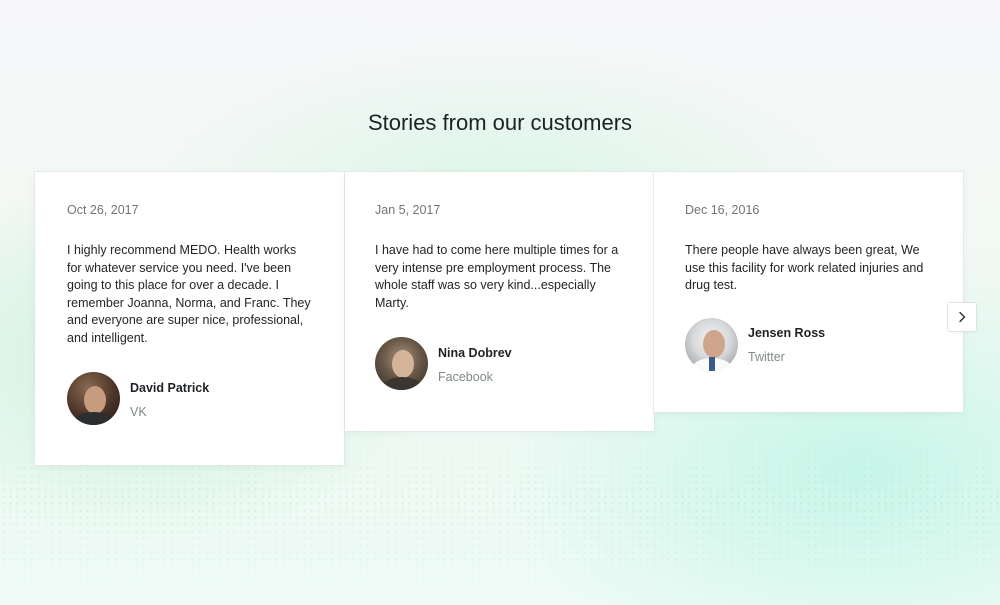  I want to click on testimonial-date: Jan 5, 2017, so click(408, 210).